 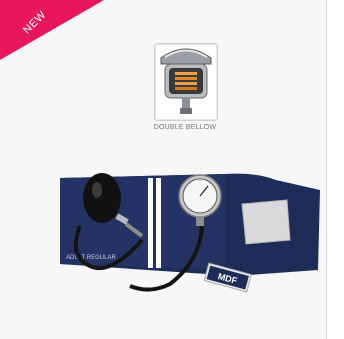 I want to click on cuff-label-adult-regular: ADULT REGULAR, so click(x=91, y=258).